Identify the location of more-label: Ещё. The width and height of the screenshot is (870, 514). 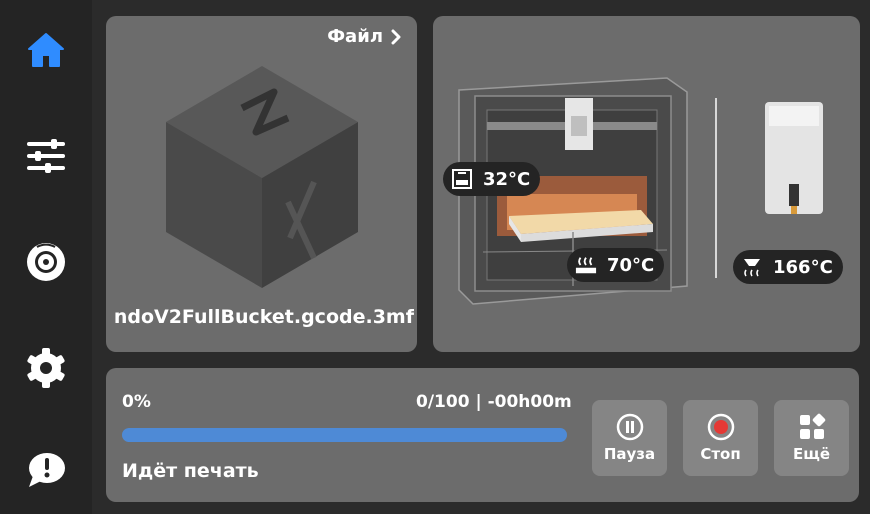
(811, 454).